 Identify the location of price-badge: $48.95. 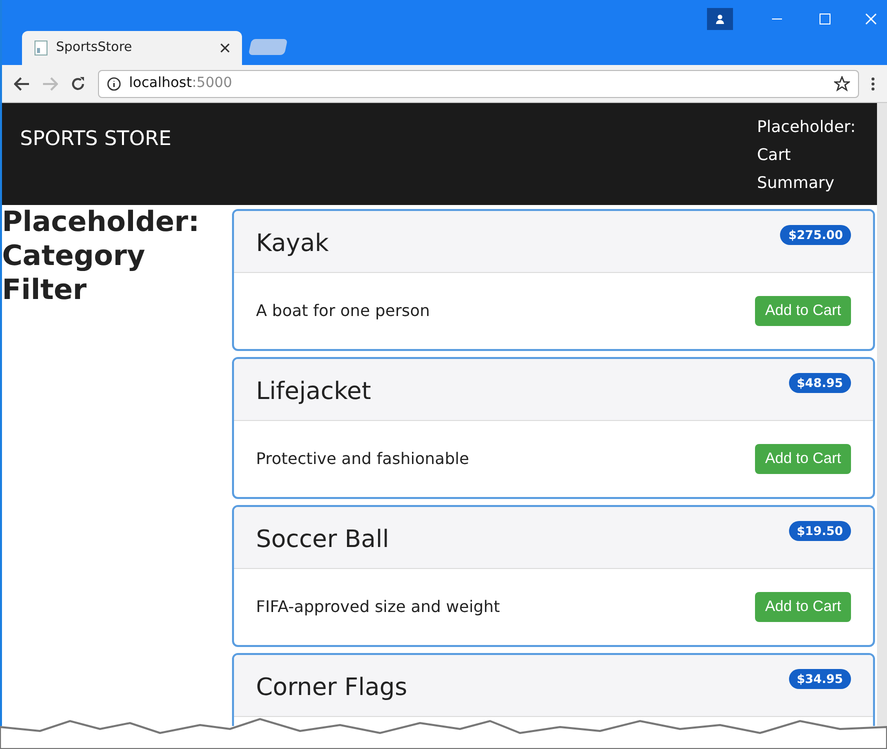
(819, 383).